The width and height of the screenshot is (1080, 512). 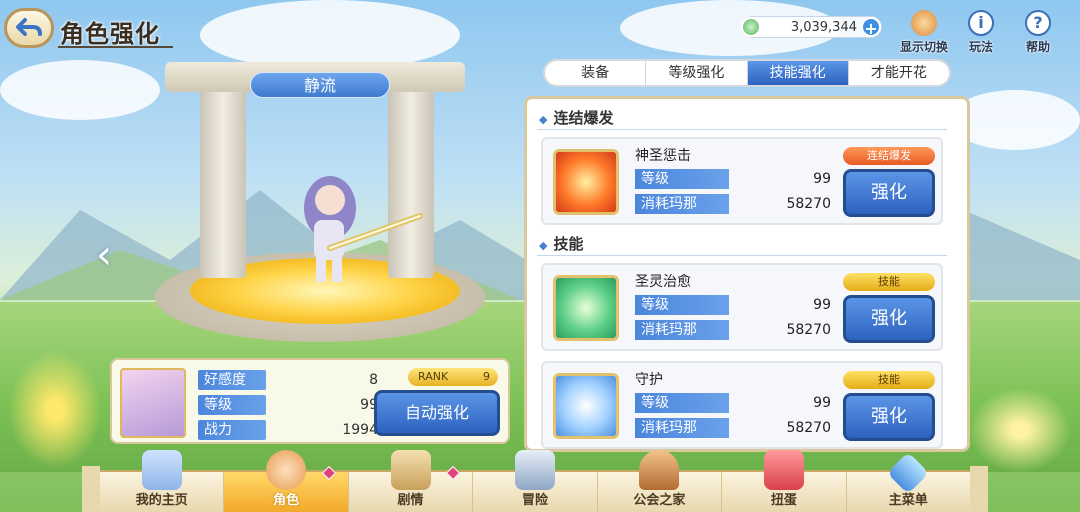 What do you see at coordinates (410, 470) in the screenshot?
I see `scroll-icon` at bounding box center [410, 470].